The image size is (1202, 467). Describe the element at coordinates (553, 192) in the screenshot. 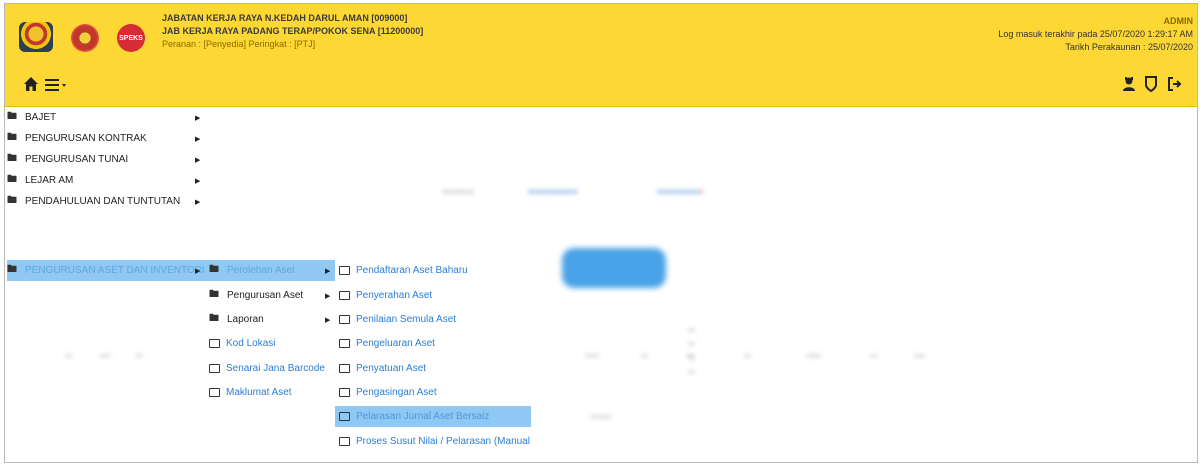

I see `background-link: ▪▪▪▪▪▪▪▪▪▪▪▪▪▪` at that location.